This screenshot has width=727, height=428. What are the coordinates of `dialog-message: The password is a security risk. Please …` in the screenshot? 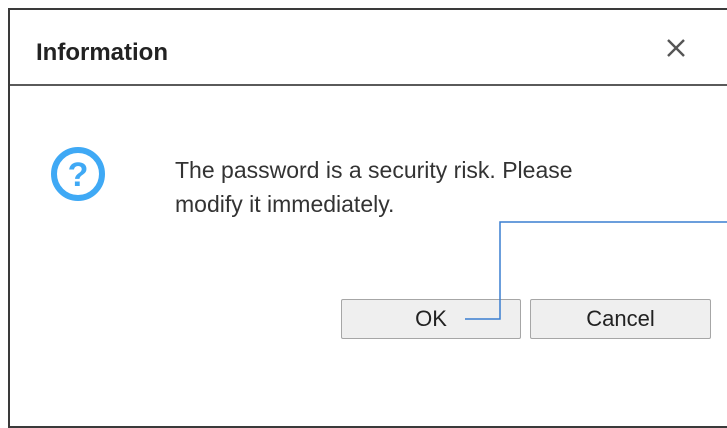 It's located at (425, 187).